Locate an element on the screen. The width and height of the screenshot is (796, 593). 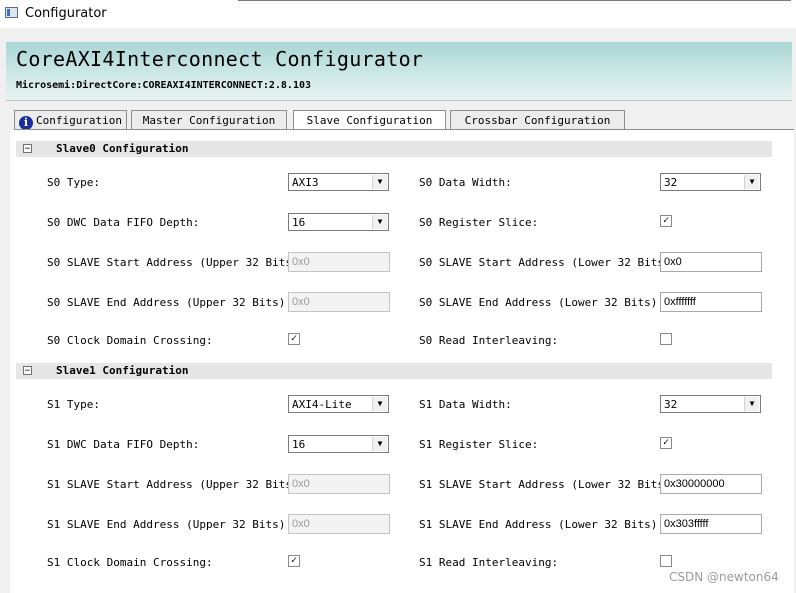
s1-start-upper-label: S1 SLAVE Start Address (Upper 32 Bits): is located at coordinates (176, 484).